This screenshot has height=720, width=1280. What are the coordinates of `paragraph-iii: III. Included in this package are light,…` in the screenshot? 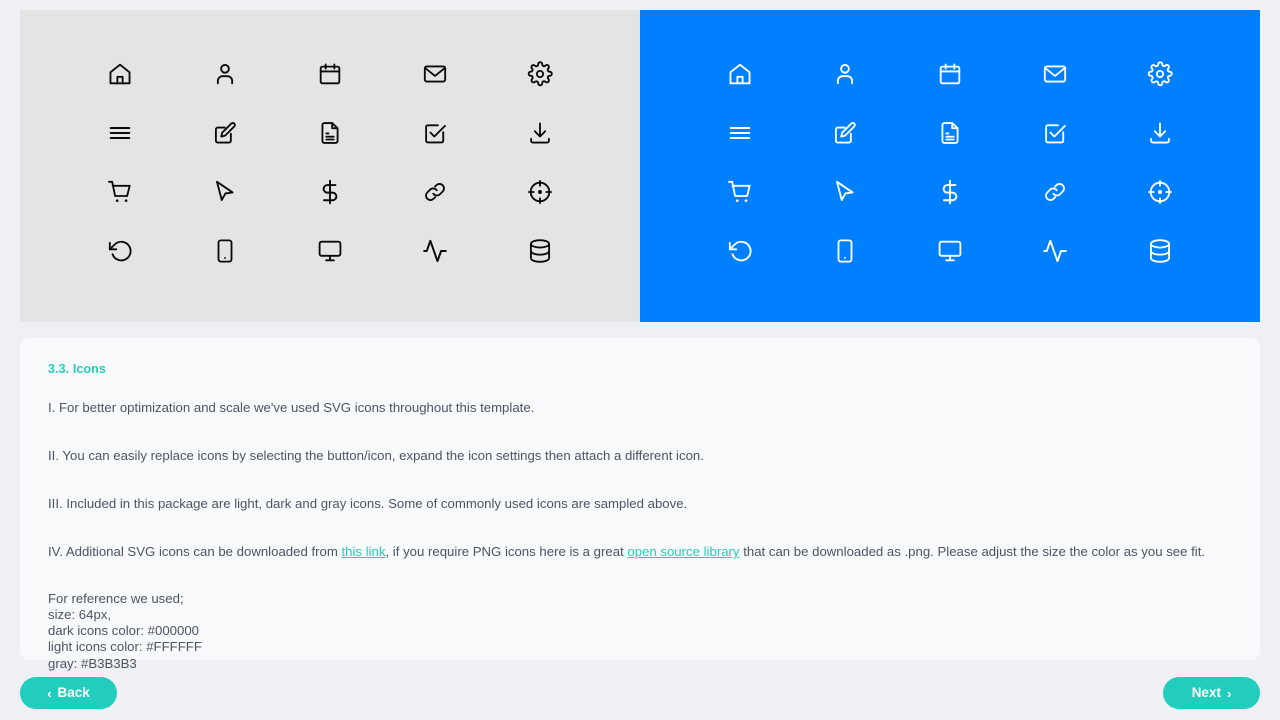 It's located at (368, 504).